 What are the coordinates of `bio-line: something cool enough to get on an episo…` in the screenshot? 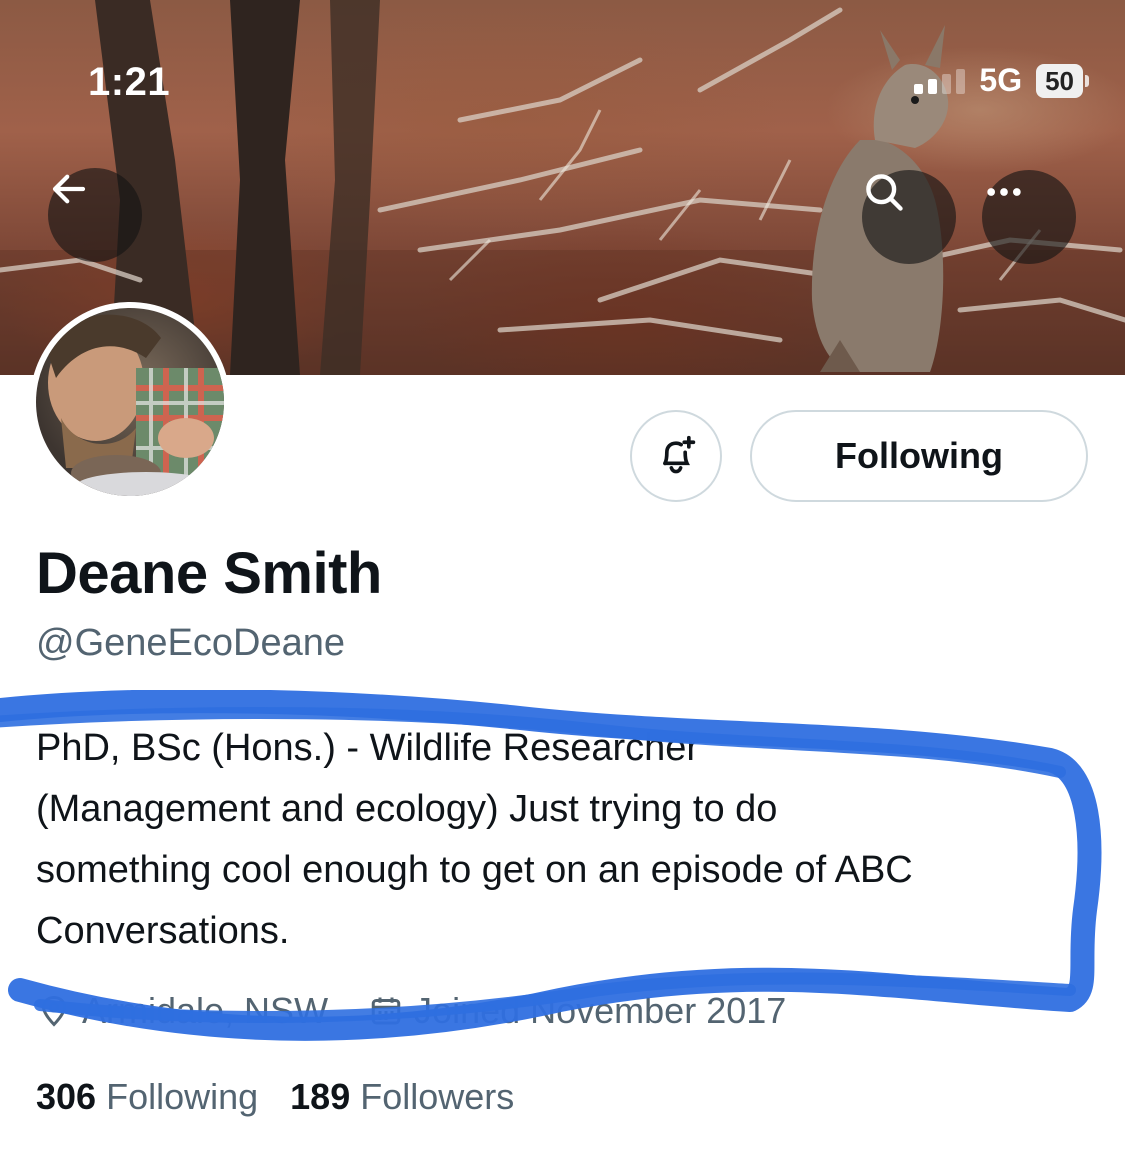 It's located at (474, 870).